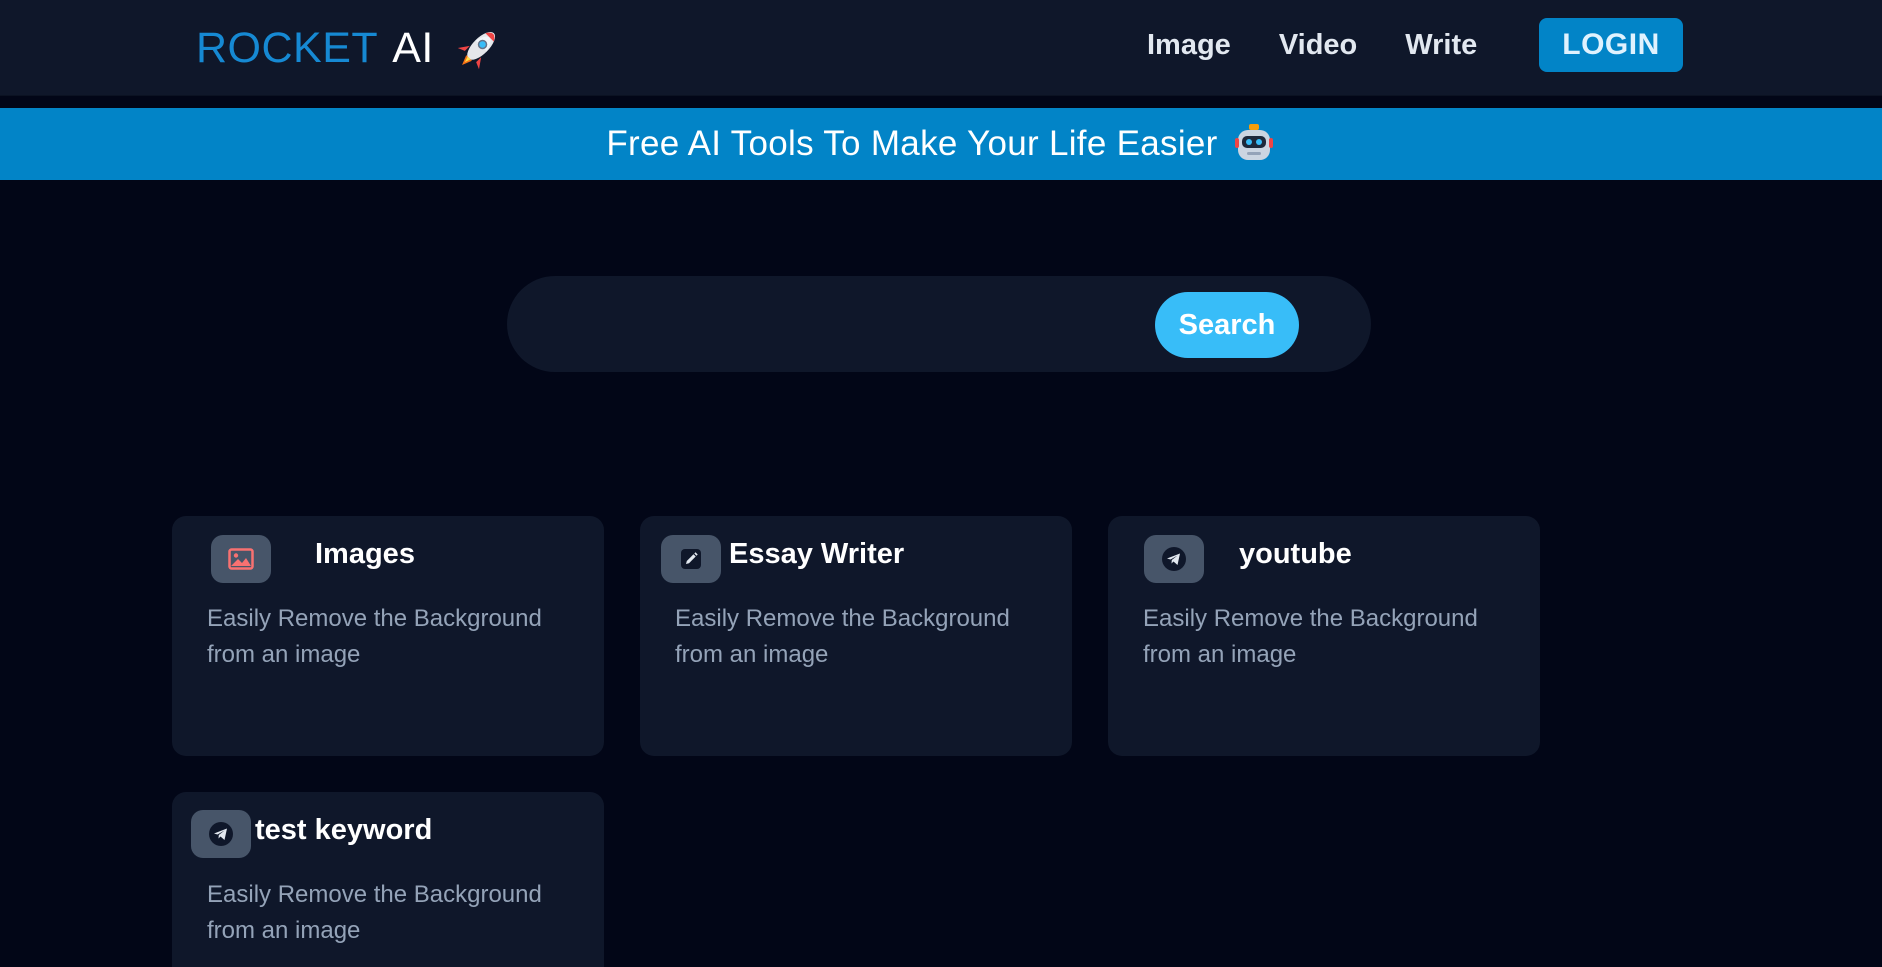  I want to click on logo-word-ai: AI, so click(413, 47).